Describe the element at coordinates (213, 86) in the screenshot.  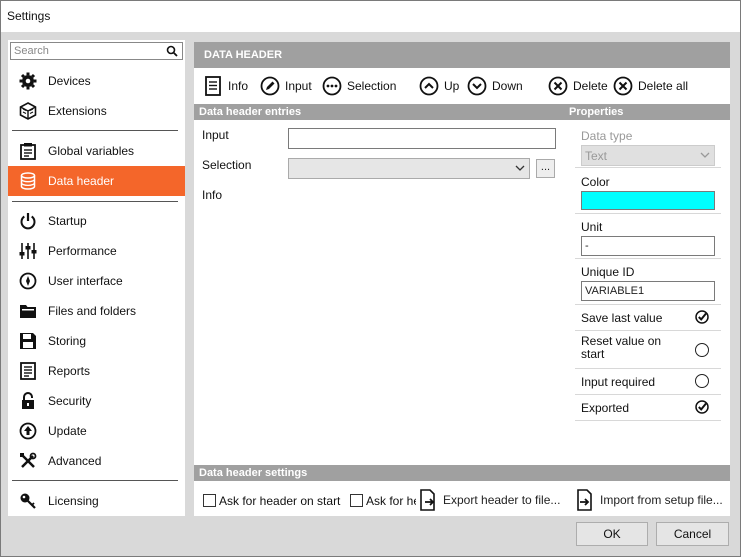
I see `info-doc-icon` at that location.